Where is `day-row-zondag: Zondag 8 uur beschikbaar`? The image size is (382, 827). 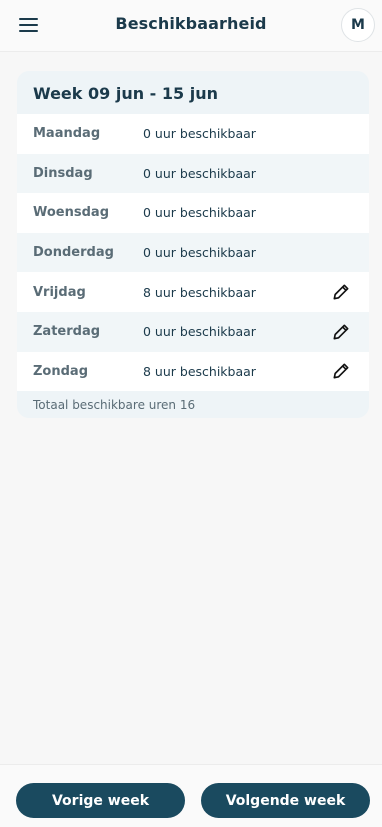
day-row-zondag: Zondag 8 uur beschikbaar is located at coordinates (193, 371).